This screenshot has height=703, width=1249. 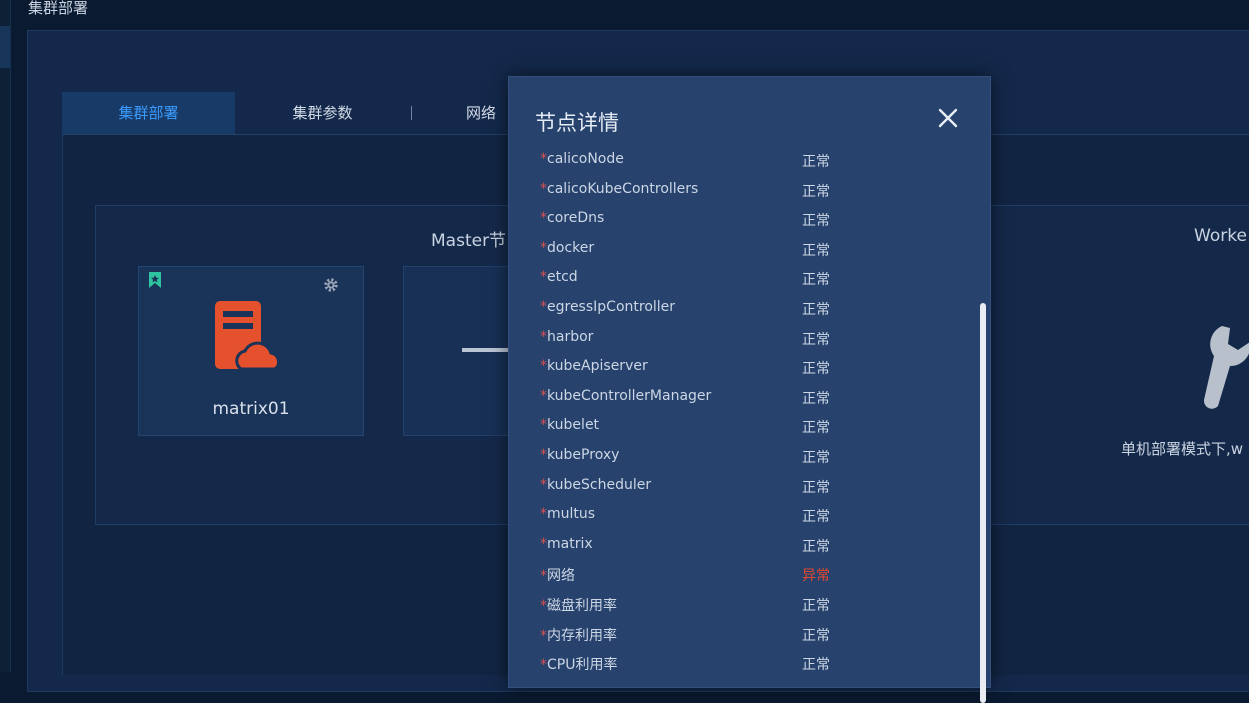 I want to click on status-label: *calicoNode, so click(x=582, y=159).